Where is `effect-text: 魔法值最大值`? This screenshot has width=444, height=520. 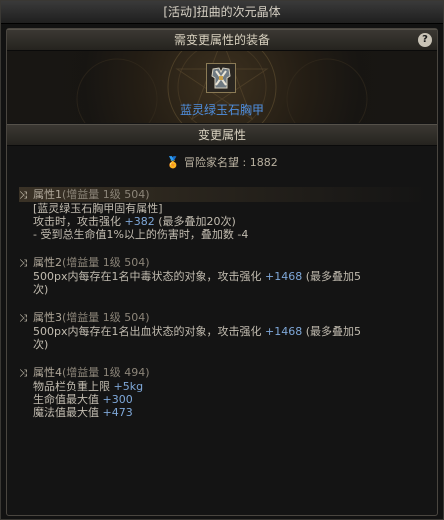 effect-text: 魔法值最大值 is located at coordinates (68, 412).